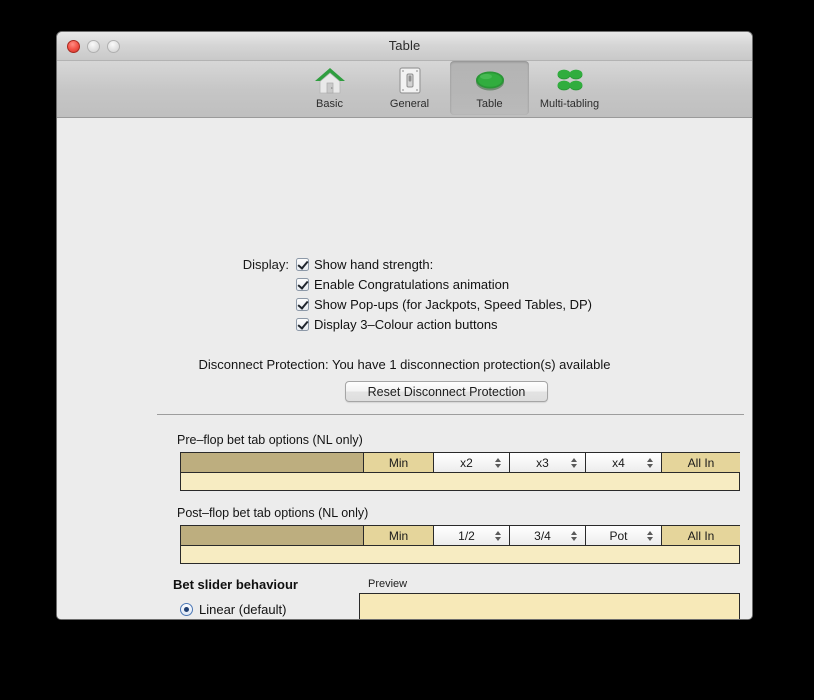 The height and width of the screenshot is (700, 814). Describe the element at coordinates (549, 606) in the screenshot. I see `preview-panel: $ 500` at that location.